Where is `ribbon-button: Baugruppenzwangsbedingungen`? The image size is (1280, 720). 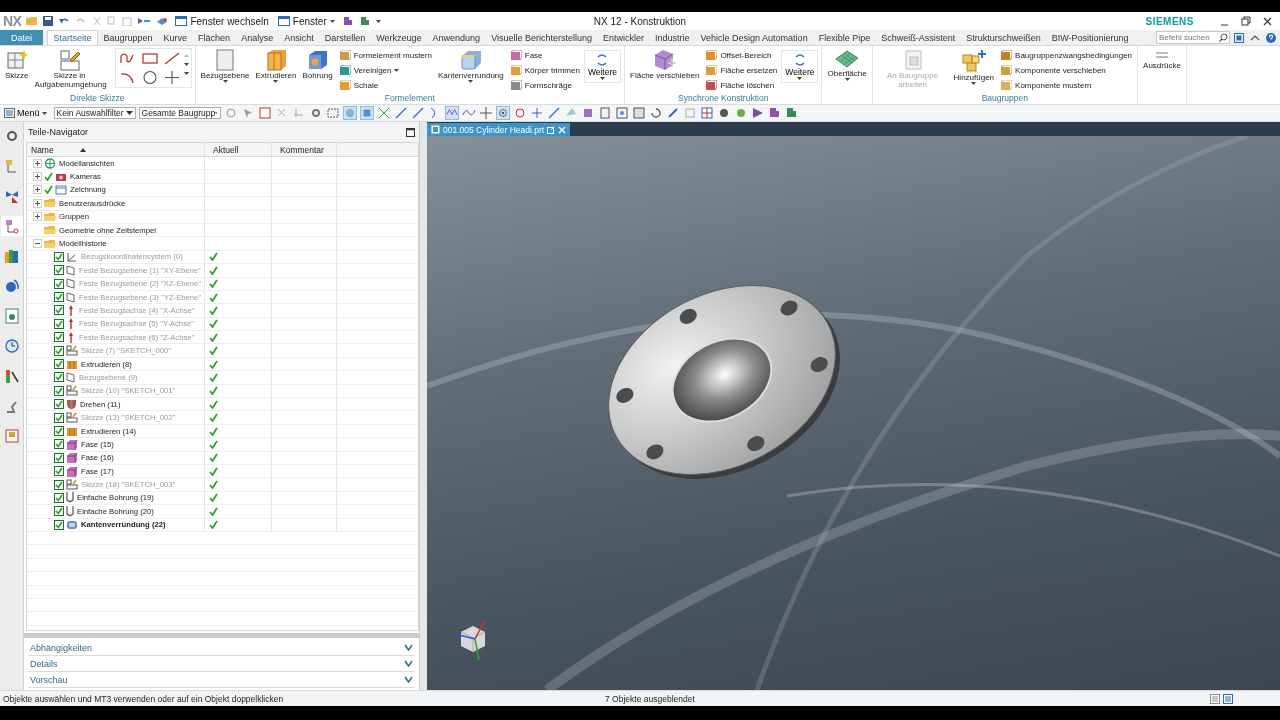 ribbon-button: Baugruppenzwangsbedingungen is located at coordinates (1066, 55).